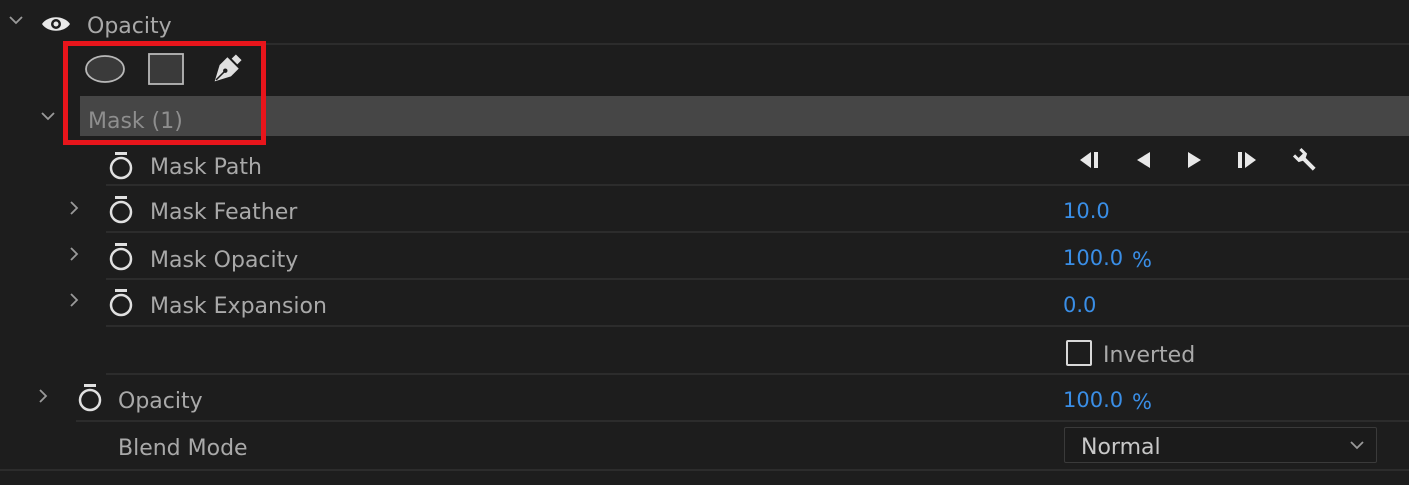 The width and height of the screenshot is (1409, 485). I want to click on mask-expansion-twirl, so click(74, 300).